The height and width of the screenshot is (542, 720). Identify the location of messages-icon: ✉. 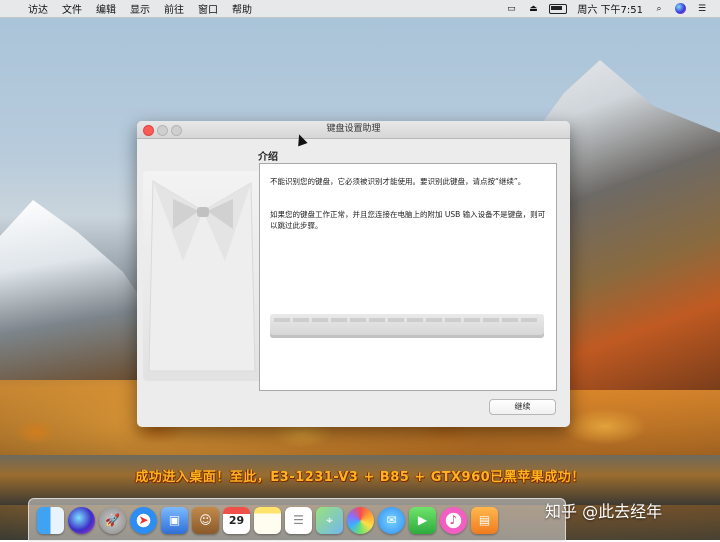
(391, 520).